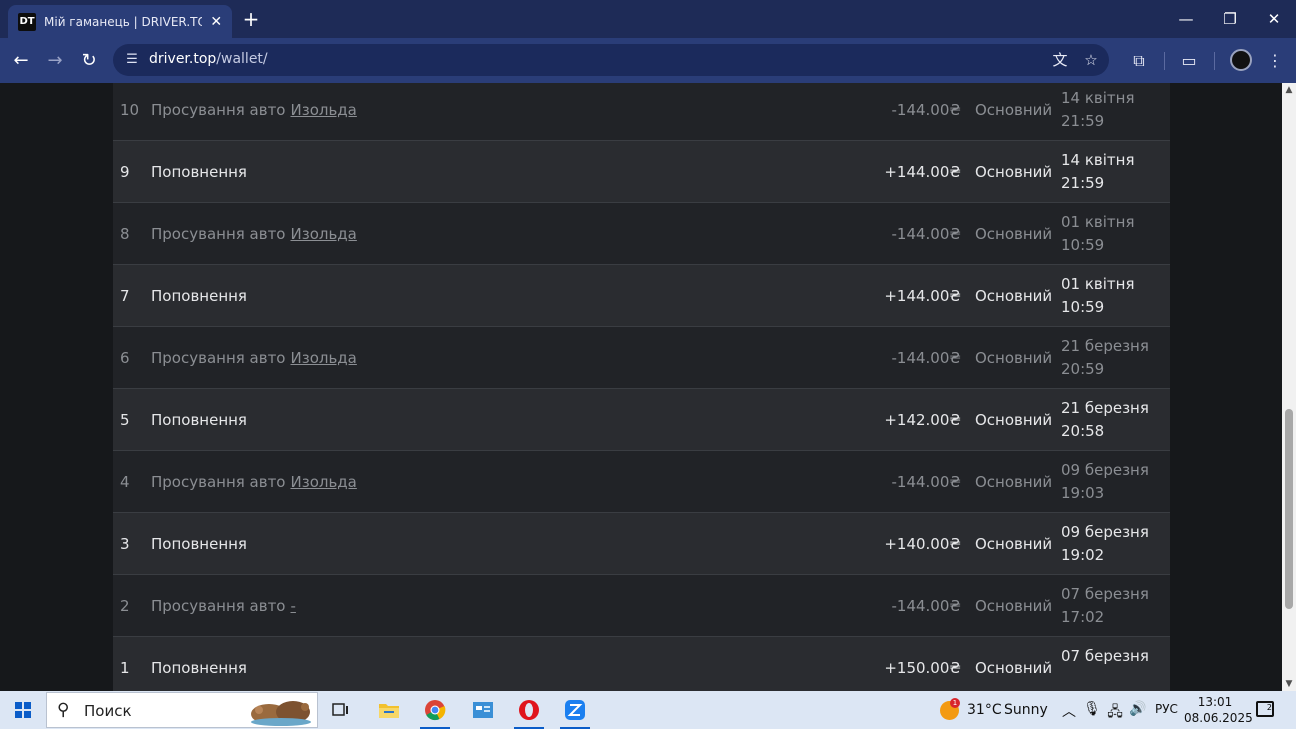 Image resolution: width=1296 pixels, height=729 pixels. What do you see at coordinates (216, 22) in the screenshot?
I see `tab-close-icon: ✕` at bounding box center [216, 22].